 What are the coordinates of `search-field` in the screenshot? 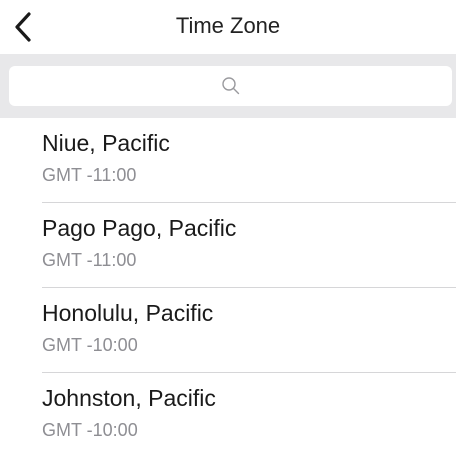 It's located at (232, 87).